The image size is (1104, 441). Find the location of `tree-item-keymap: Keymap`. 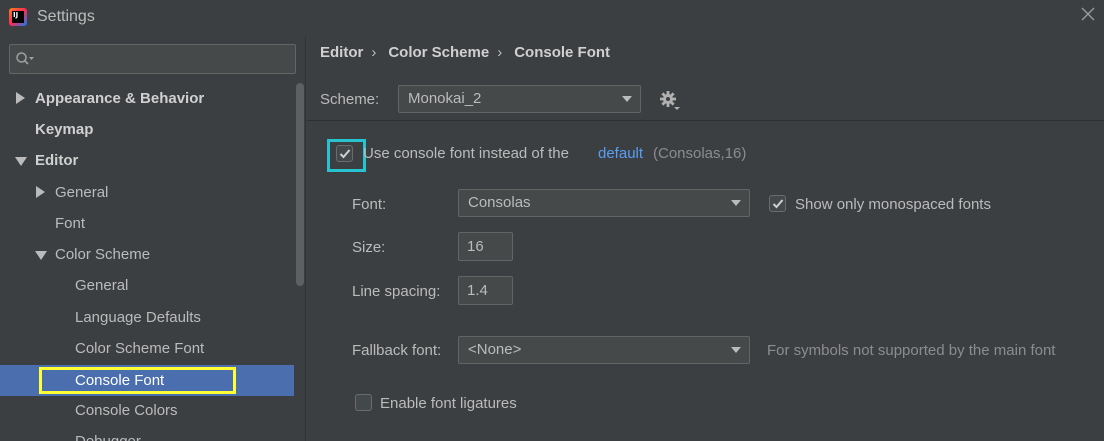

tree-item-keymap: Keymap is located at coordinates (152, 129).